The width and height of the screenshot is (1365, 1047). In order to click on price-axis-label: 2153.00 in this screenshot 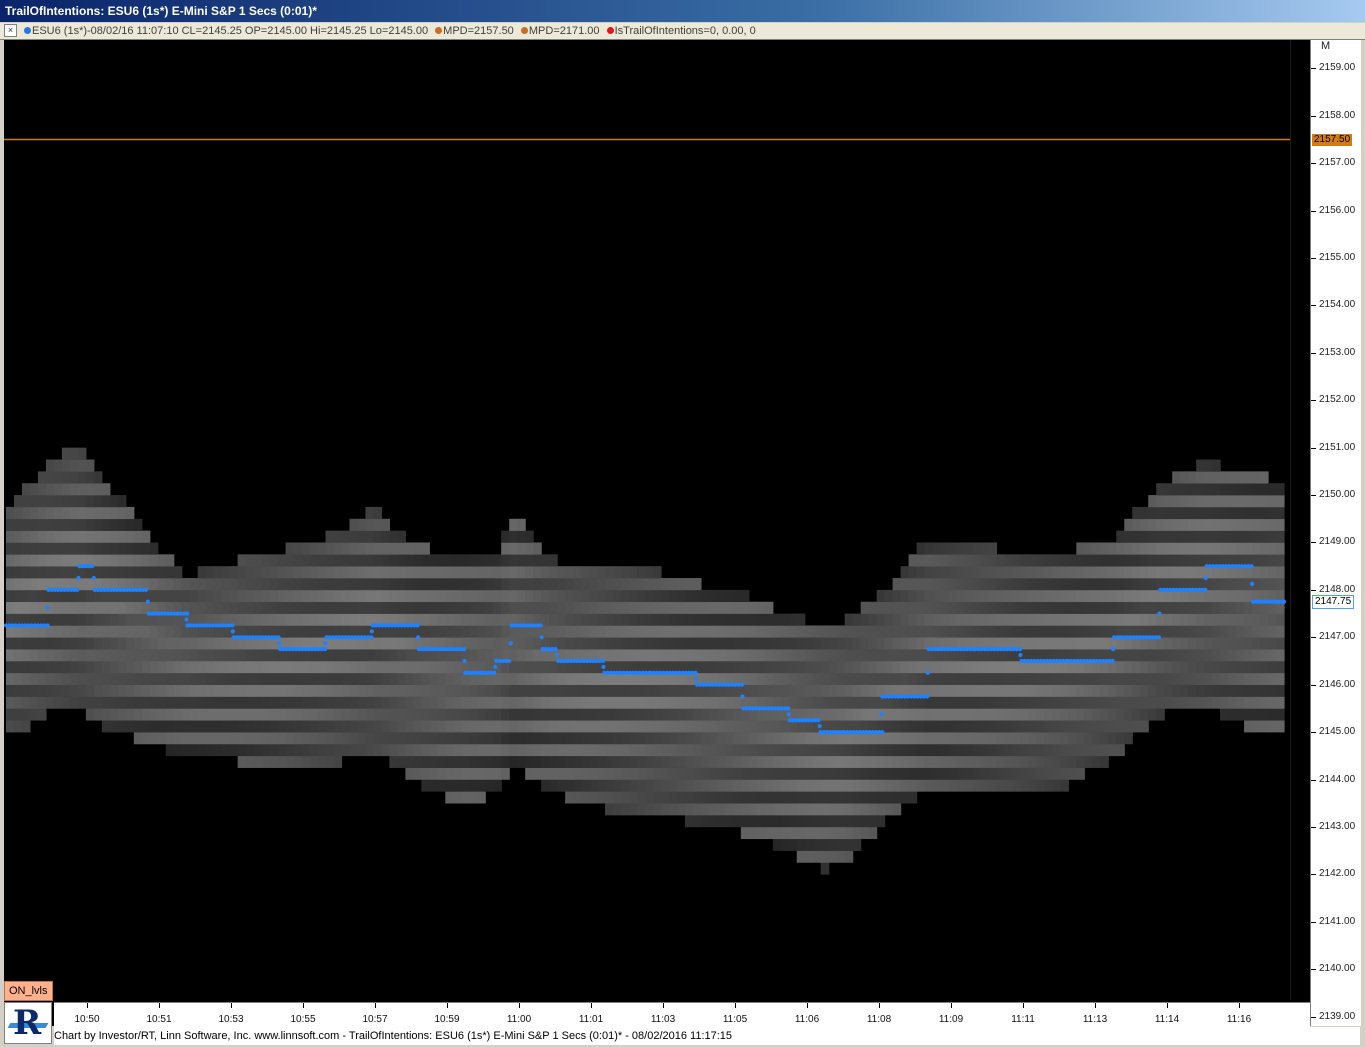, I will do `click(1337, 352)`.